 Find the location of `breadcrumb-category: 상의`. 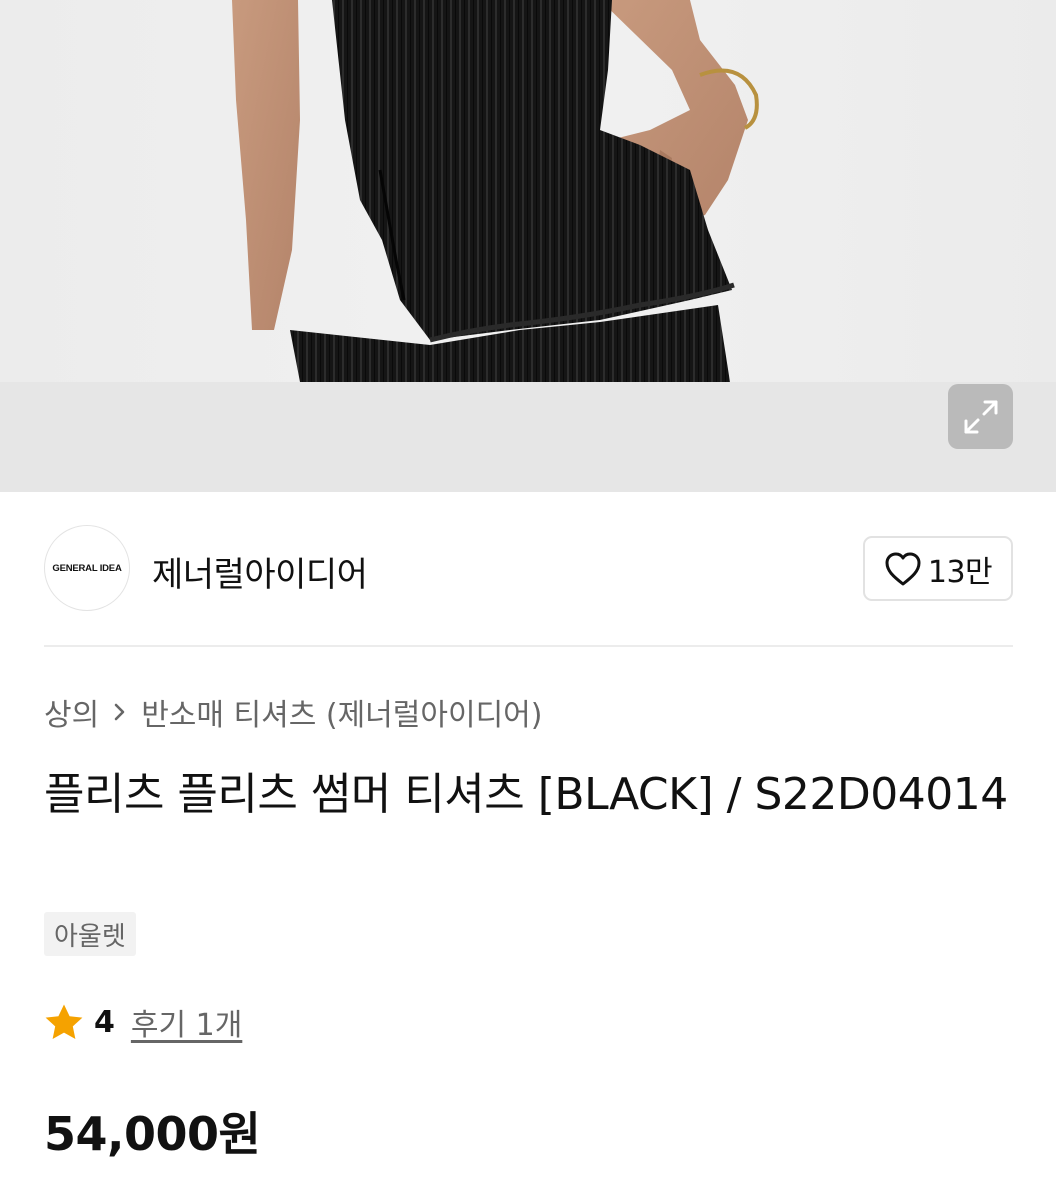

breadcrumb-category: 상의 is located at coordinates (71, 712).